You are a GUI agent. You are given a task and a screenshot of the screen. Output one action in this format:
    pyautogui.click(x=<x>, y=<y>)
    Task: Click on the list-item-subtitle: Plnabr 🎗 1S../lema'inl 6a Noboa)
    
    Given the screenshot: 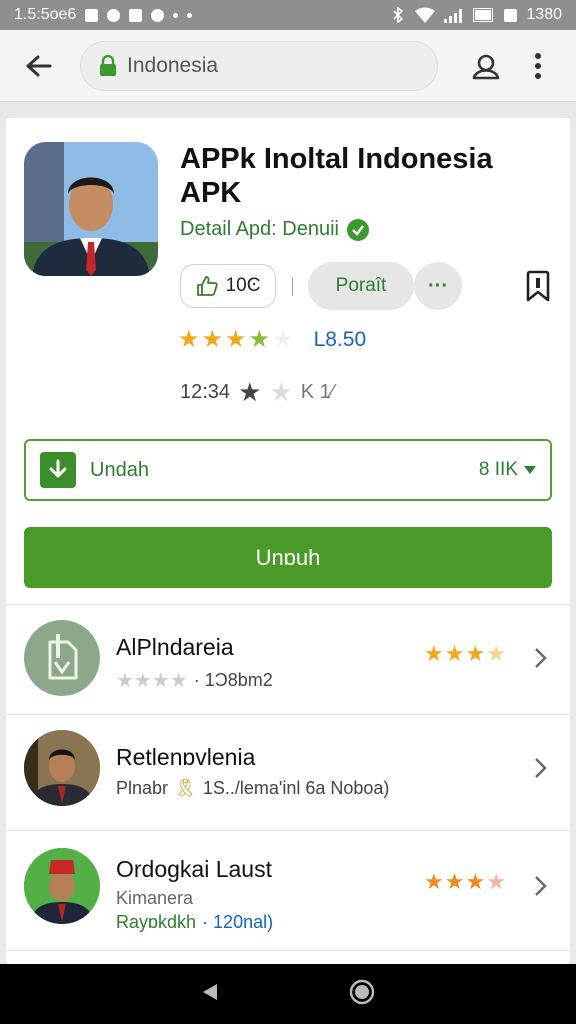 What is the action you would take?
    pyautogui.click(x=253, y=788)
    